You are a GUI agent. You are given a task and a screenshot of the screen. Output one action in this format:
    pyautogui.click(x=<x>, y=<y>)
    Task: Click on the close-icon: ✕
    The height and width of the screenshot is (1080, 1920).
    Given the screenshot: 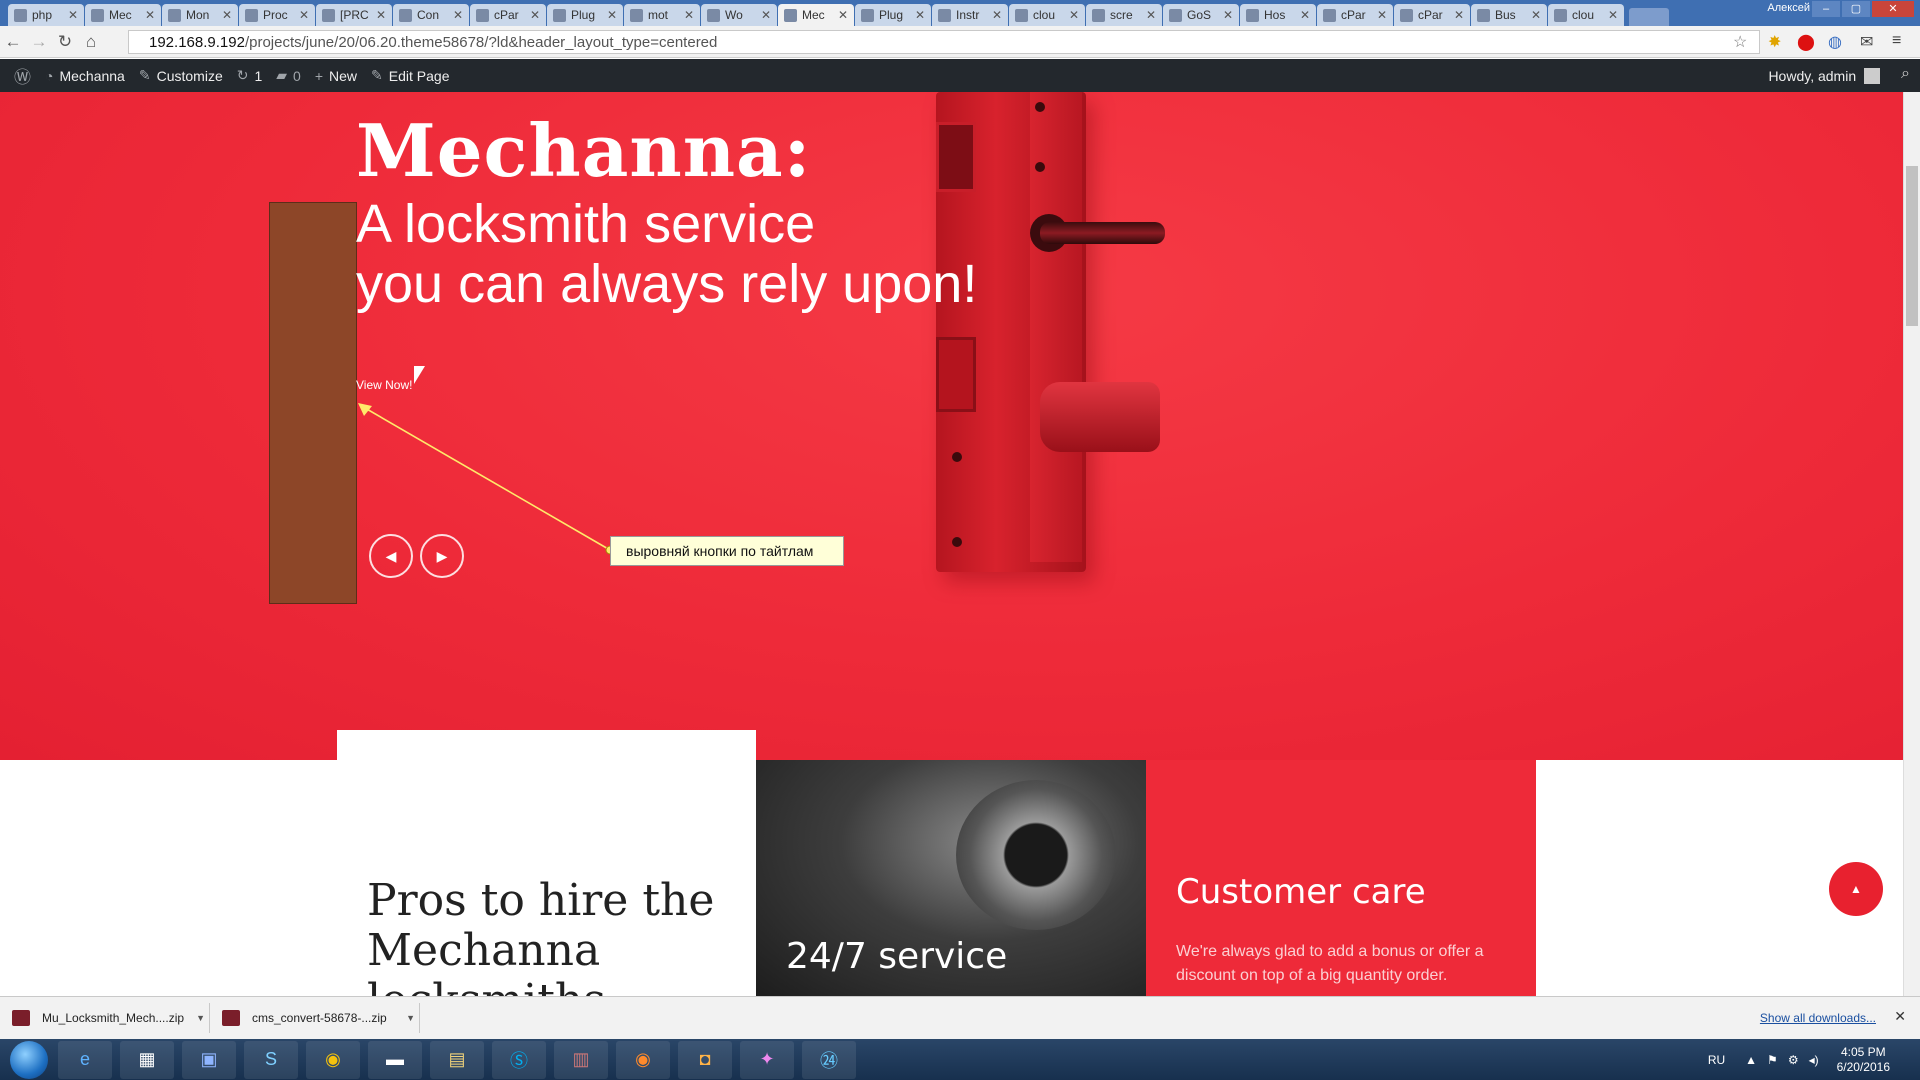 What is the action you would take?
    pyautogui.click(x=1900, y=1016)
    